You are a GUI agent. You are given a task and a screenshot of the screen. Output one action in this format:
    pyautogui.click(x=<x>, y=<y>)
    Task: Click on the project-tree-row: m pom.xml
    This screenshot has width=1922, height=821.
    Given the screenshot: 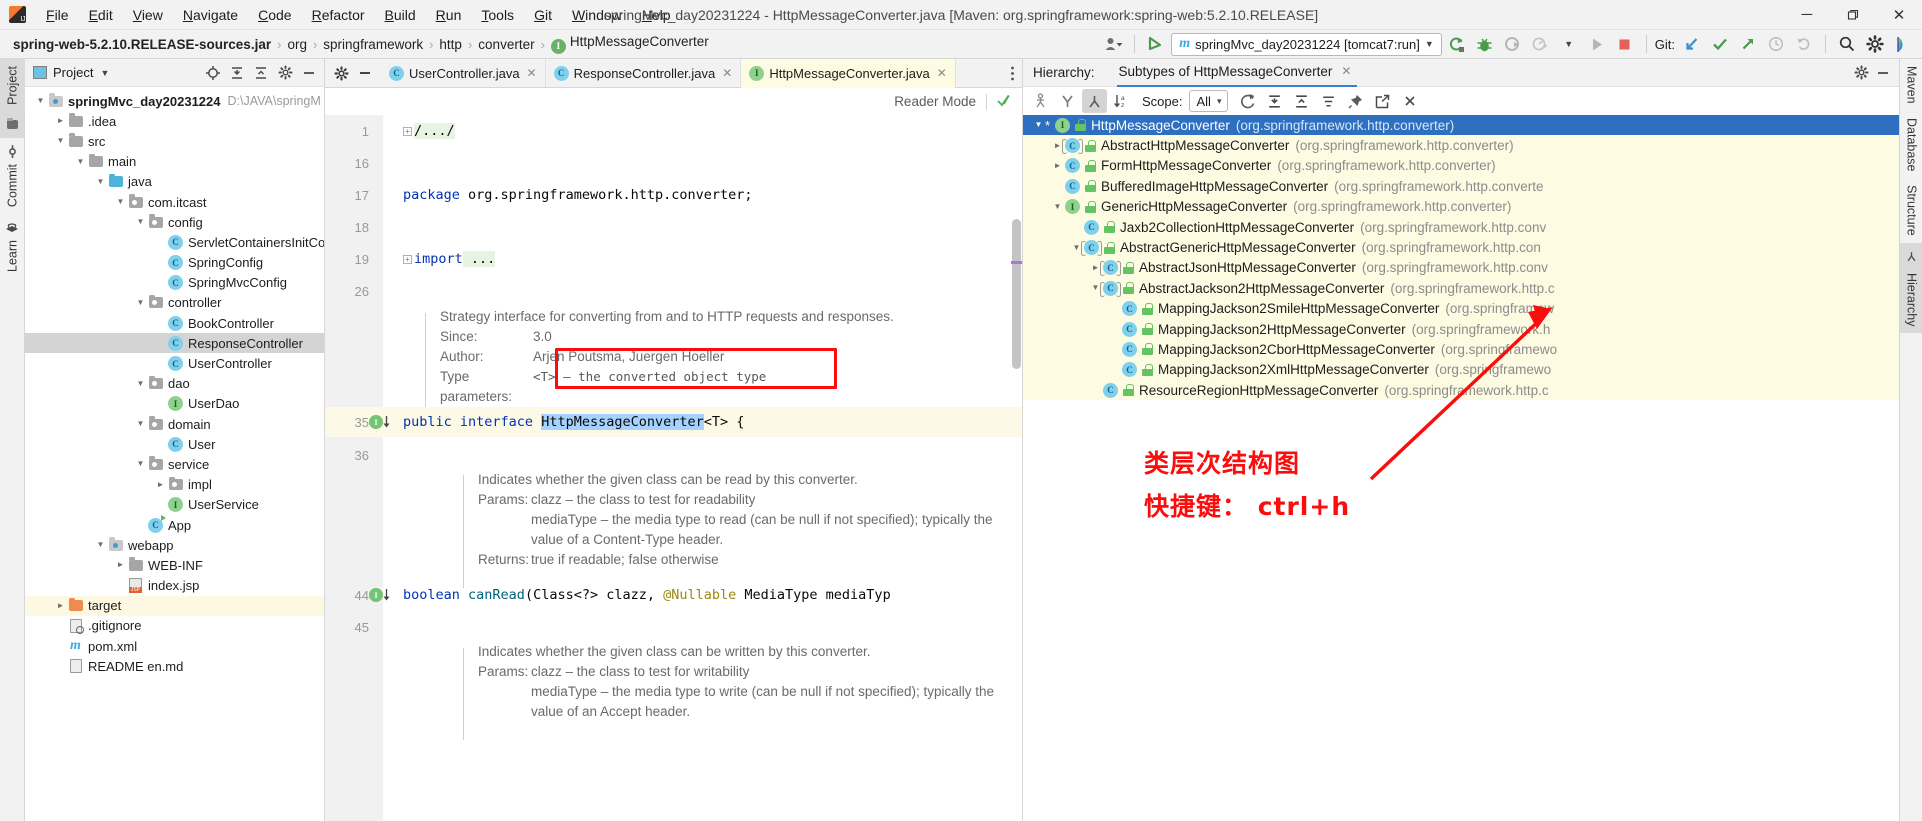 What is the action you would take?
    pyautogui.click(x=174, y=646)
    